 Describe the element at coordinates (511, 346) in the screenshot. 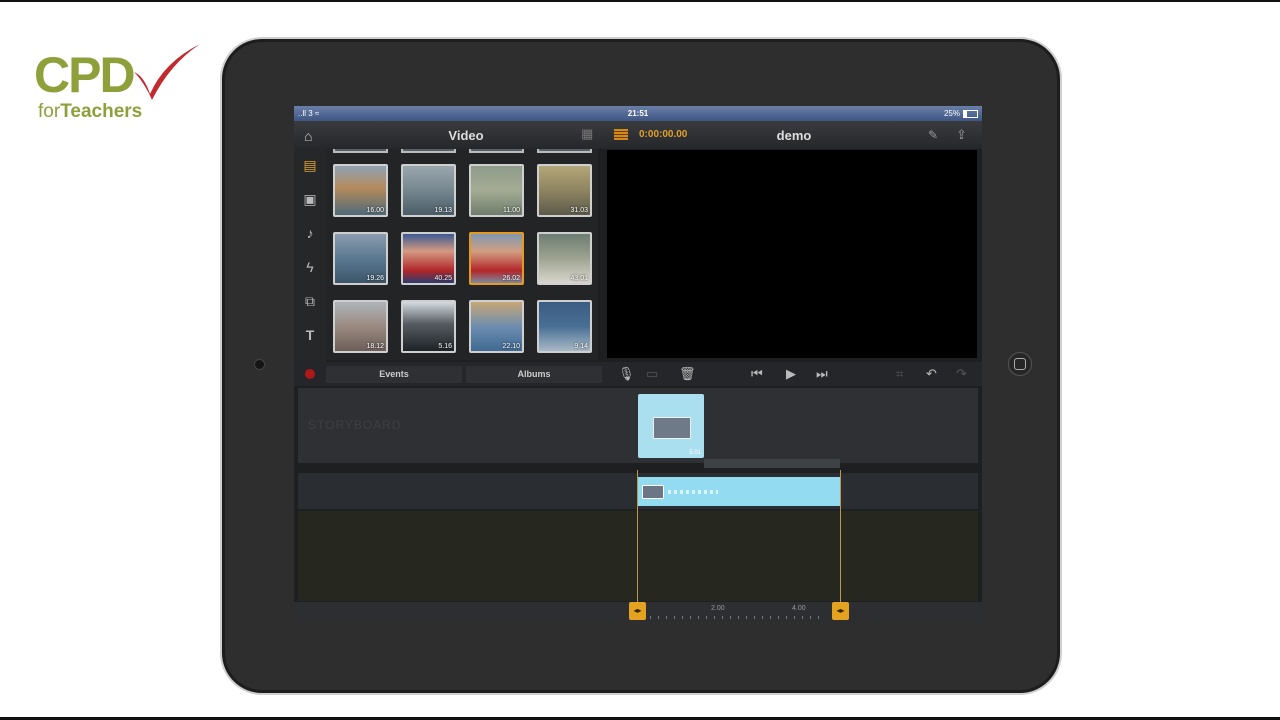

I see `thumbnail-duration: 22.10` at that location.